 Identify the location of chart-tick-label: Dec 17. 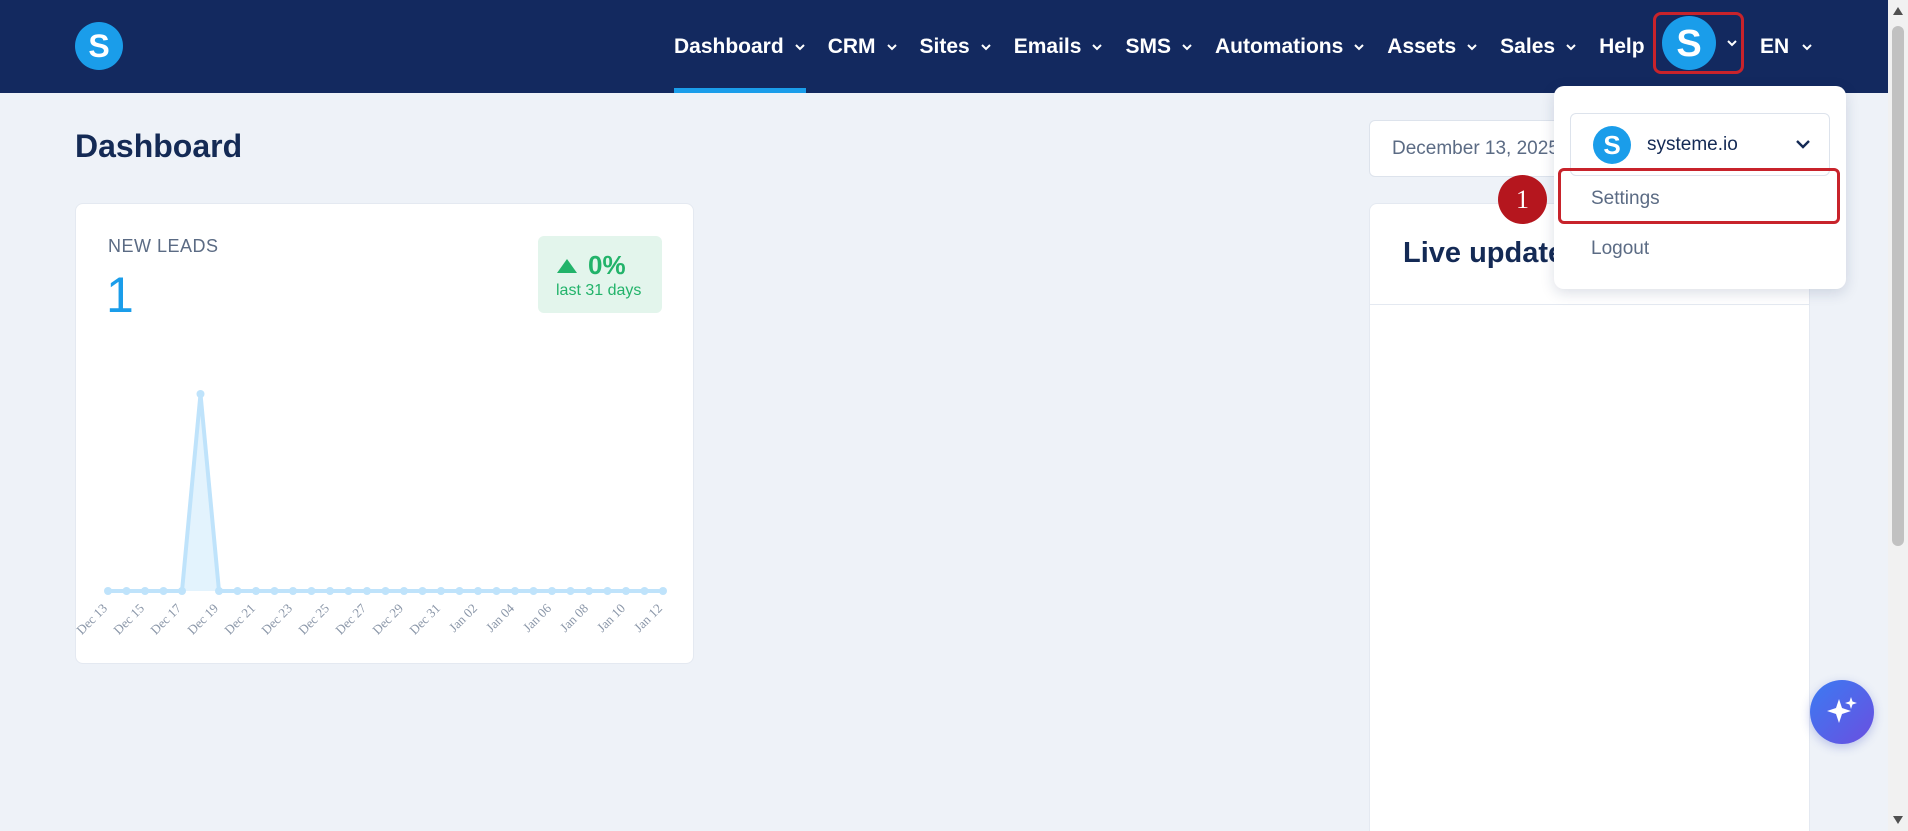
(165, 618).